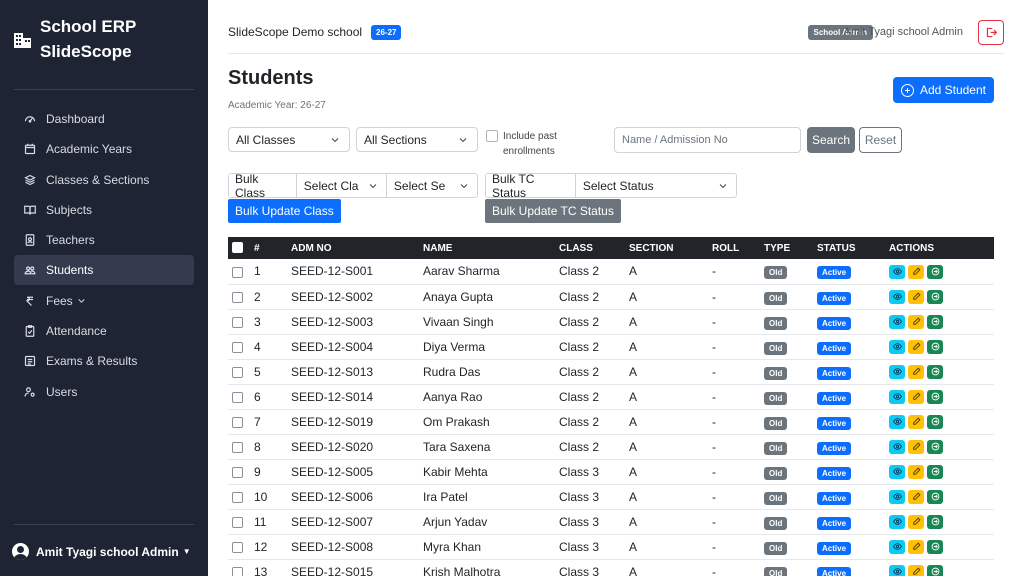 The image size is (1024, 576). Describe the element at coordinates (776, 373) in the screenshot. I see `type-badge: Old` at that location.